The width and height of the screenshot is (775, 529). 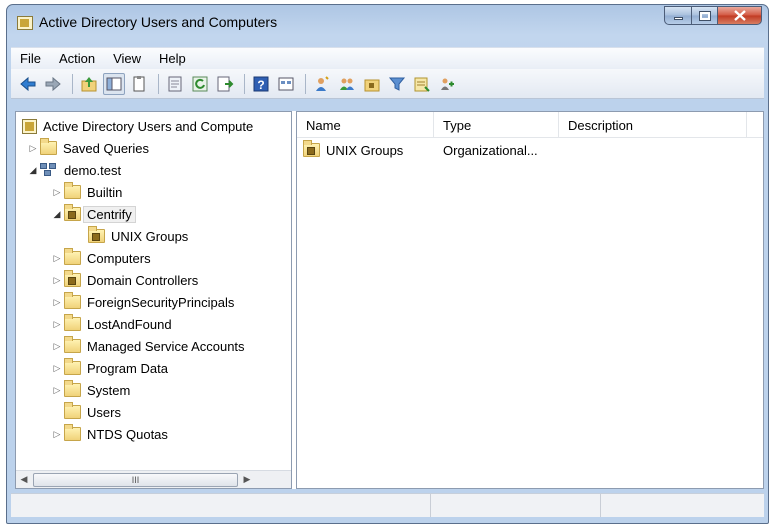 I want to click on minimize-icon, so click(x=678, y=18).